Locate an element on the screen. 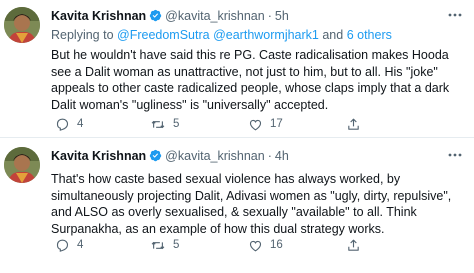 Image resolution: width=474 pixels, height=273 pixels. tweet-header: Kavita Krishnan @kavita_krishnan · 4h is located at coordinates (247, 158).